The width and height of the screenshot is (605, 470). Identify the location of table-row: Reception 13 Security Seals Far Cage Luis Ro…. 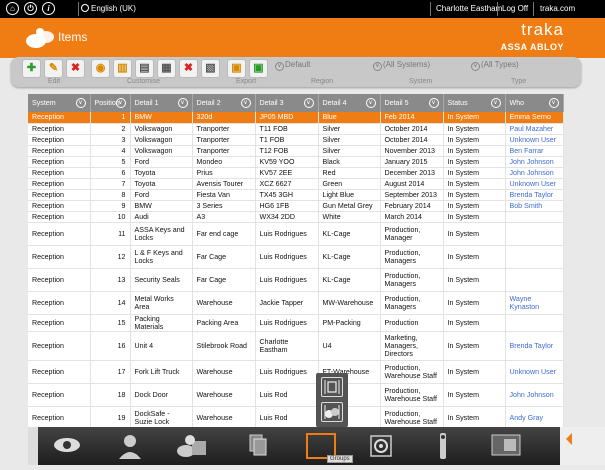
(296, 280).